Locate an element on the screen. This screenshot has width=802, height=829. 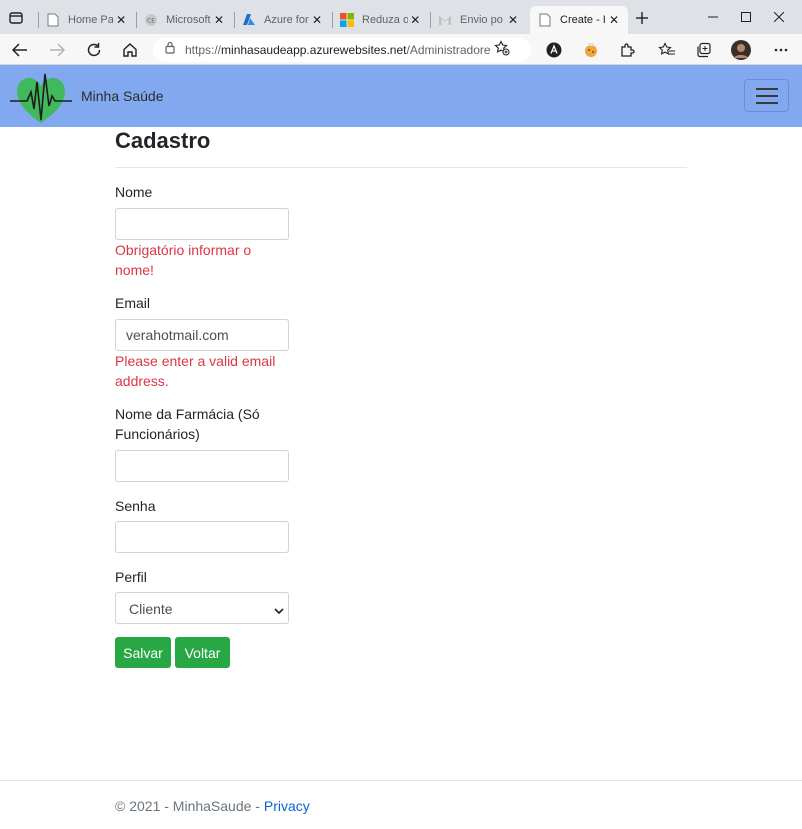
more-menu-icon is located at coordinates (781, 50).